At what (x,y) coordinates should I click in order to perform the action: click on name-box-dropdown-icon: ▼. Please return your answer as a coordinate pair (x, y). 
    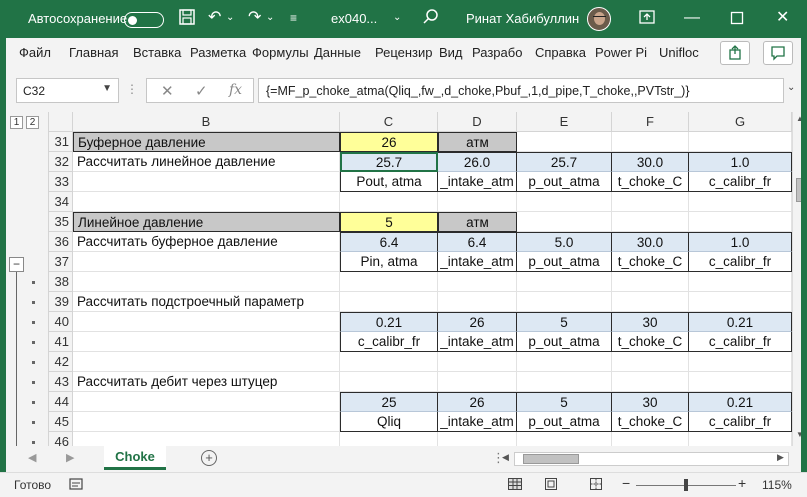
    Looking at the image, I should click on (107, 88).